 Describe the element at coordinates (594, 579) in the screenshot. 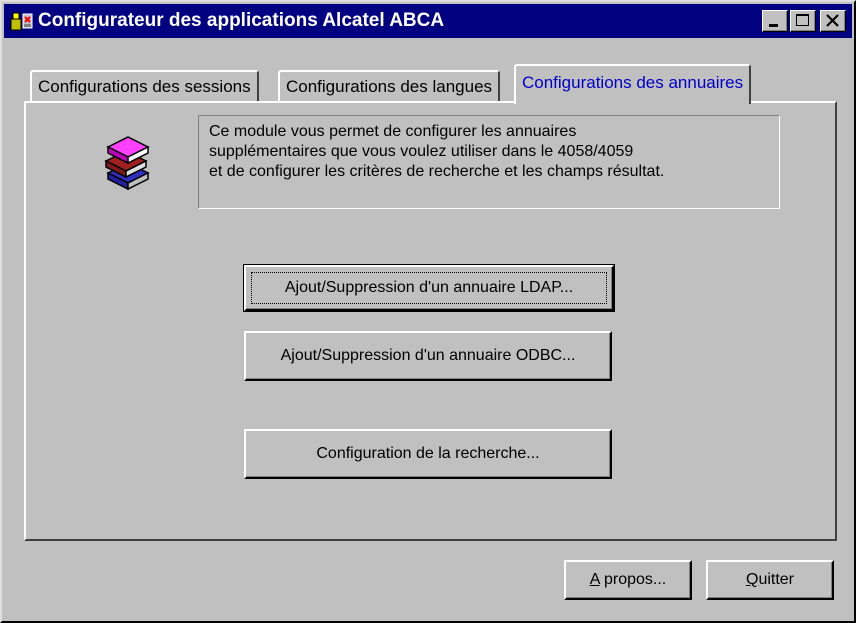

I see `about-mnemonic: A` at that location.